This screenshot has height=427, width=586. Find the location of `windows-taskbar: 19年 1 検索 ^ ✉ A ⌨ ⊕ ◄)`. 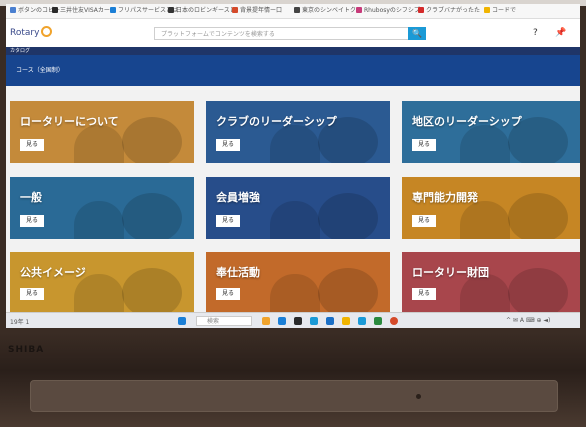

windows-taskbar: 19年 1 検索 ^ ✉ A ⌨ ⊕ ◄) is located at coordinates (293, 320).